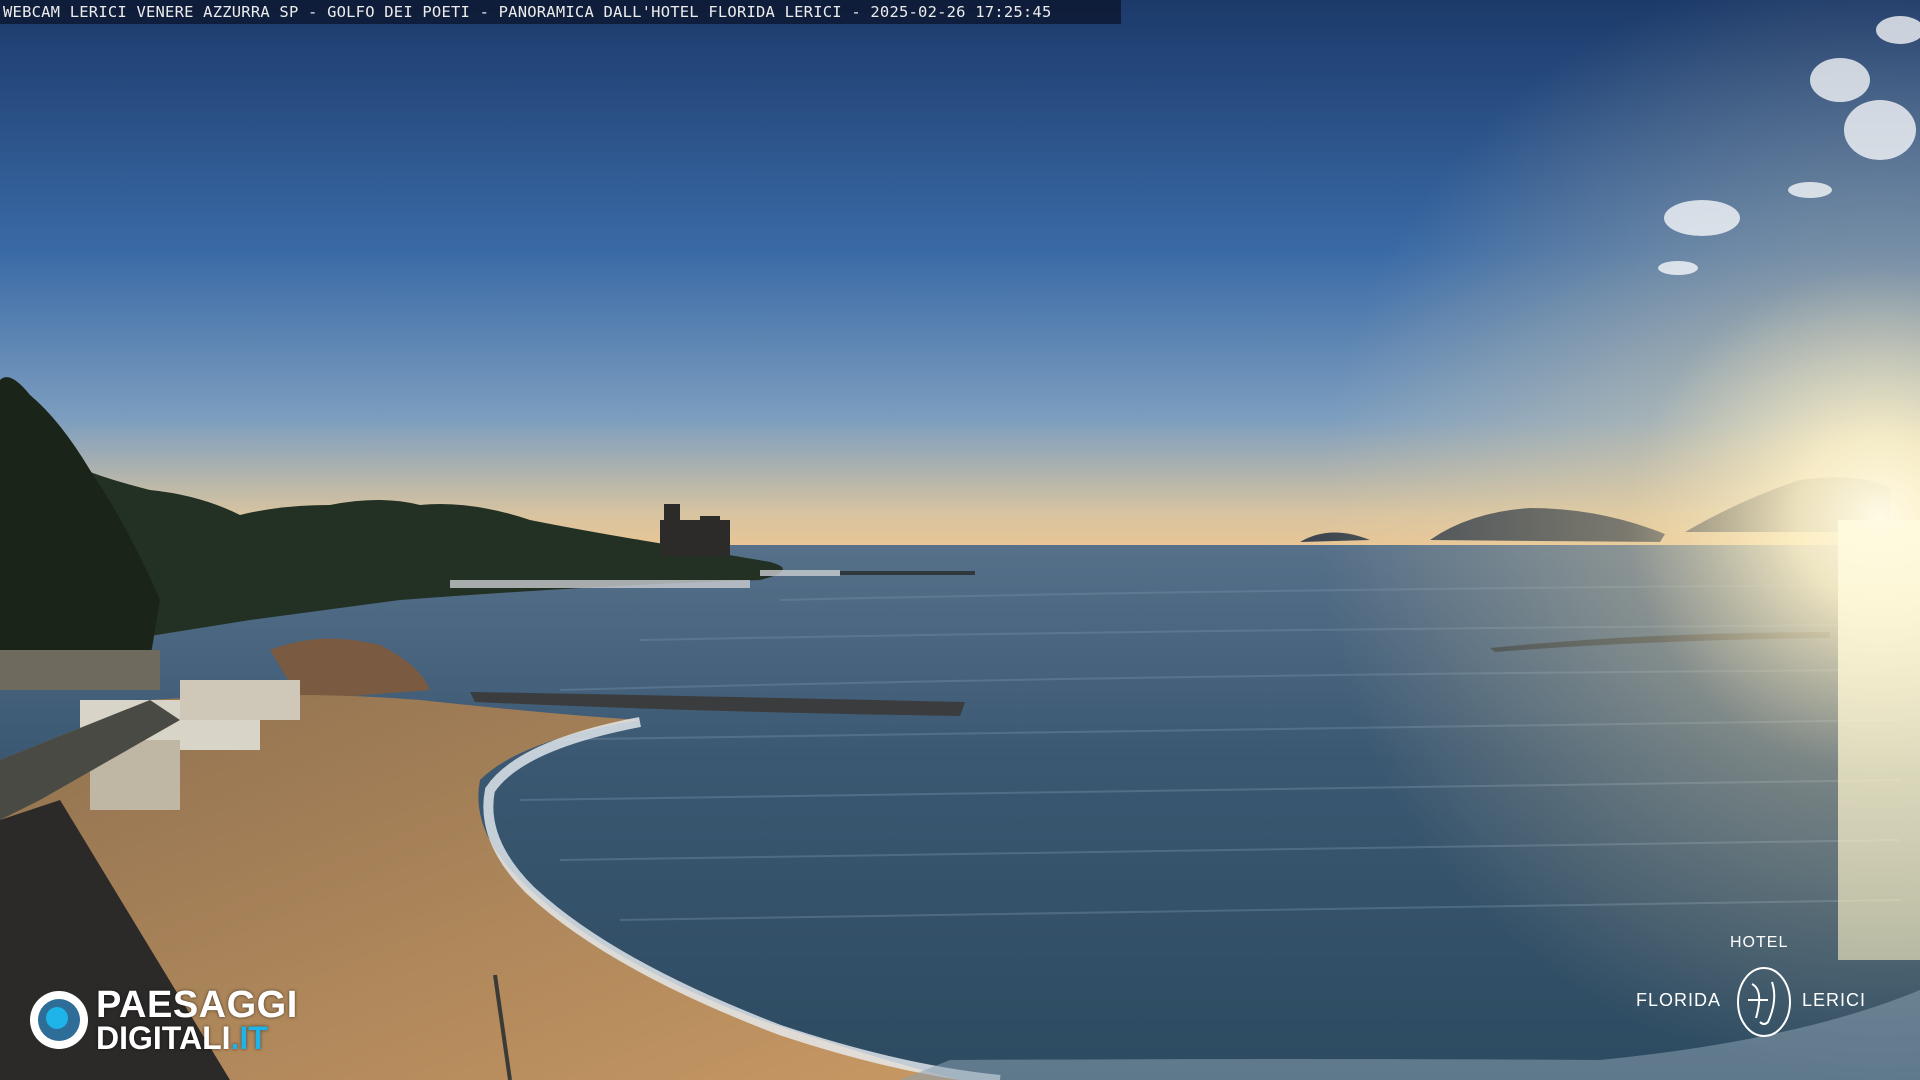  Describe the element at coordinates (1879, 740) in the screenshot. I see `sun-reflection` at that location.